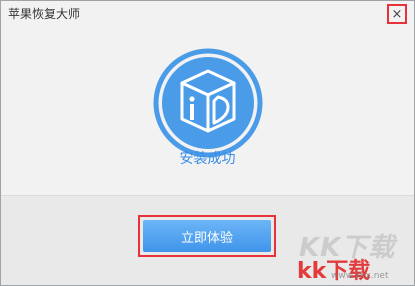 The height and width of the screenshot is (286, 415). What do you see at coordinates (208, 103) in the screenshot?
I see `app-box-logo-icon` at bounding box center [208, 103].